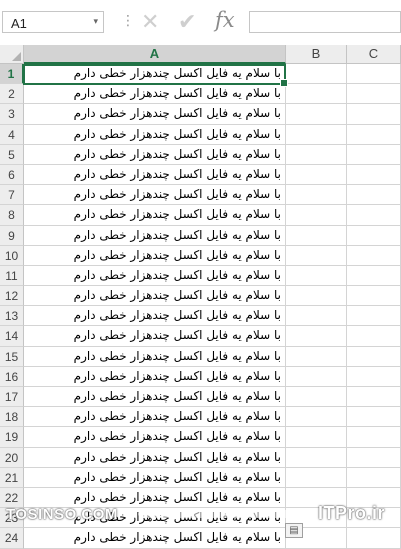 Image resolution: width=401 pixels, height=549 pixels. Describe the element at coordinates (12, 397) in the screenshot. I see `row-header: 17` at that location.